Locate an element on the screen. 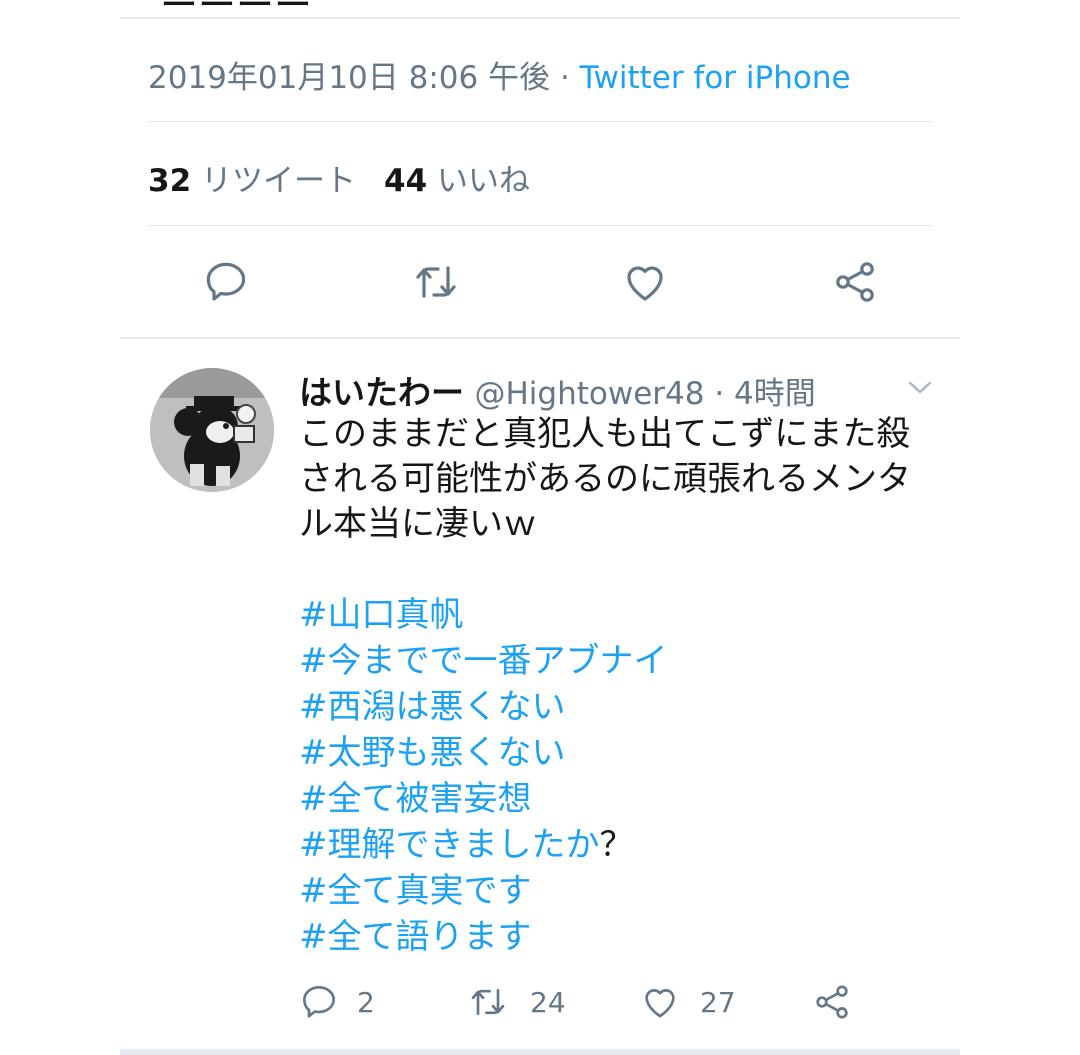 This screenshot has height=1055, width=1080. section-divider is located at coordinates (540, 338).